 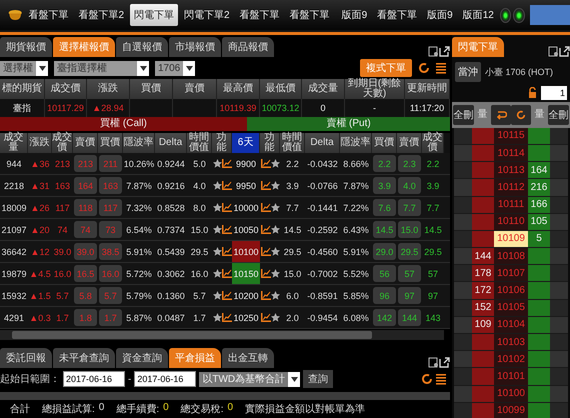 What do you see at coordinates (85, 207) in the screenshot?
I see `ask-price: 118` at bounding box center [85, 207].